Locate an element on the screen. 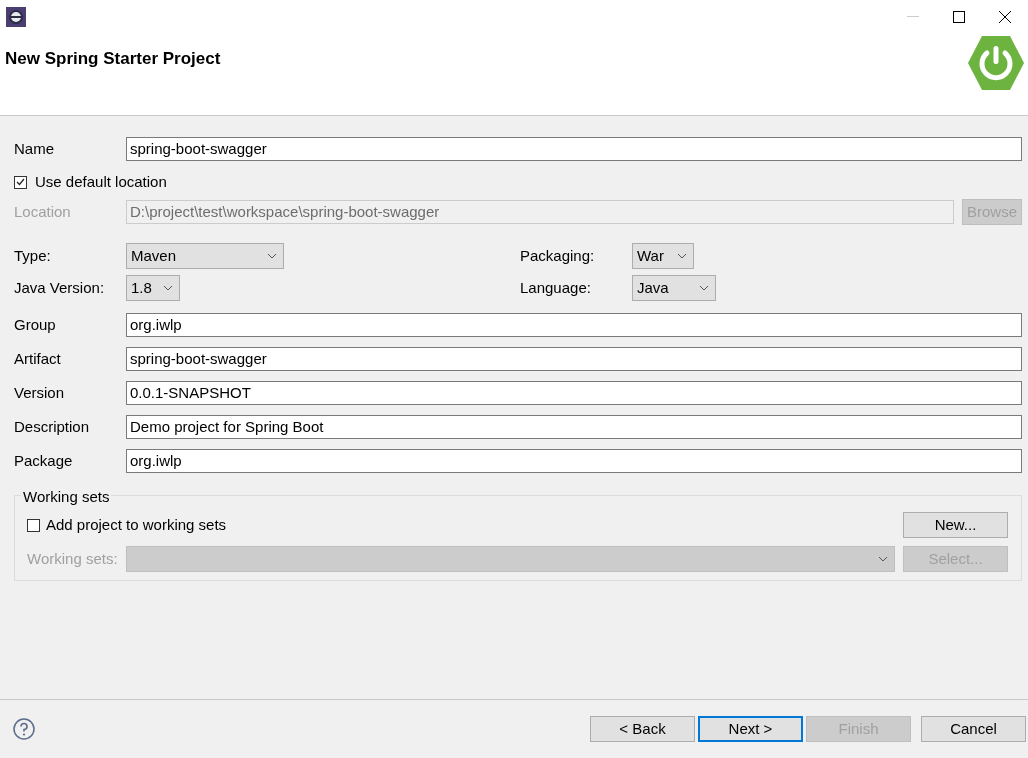 This screenshot has height=758, width=1028. dialog-button: Next > is located at coordinates (750, 729).